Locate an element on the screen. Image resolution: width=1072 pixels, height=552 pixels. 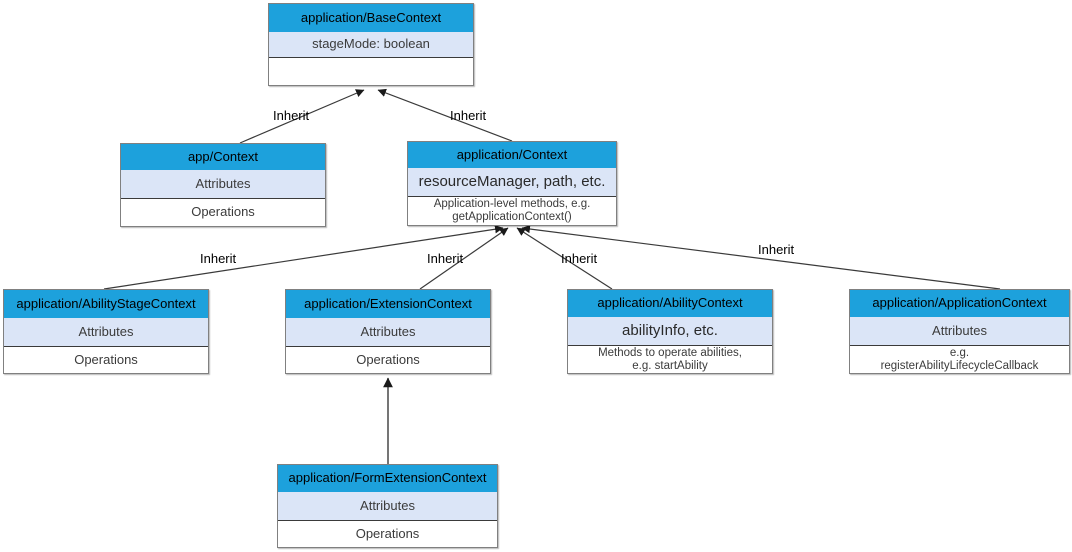
class-attributes-application-context: Attributes is located at coordinates (959, 331).